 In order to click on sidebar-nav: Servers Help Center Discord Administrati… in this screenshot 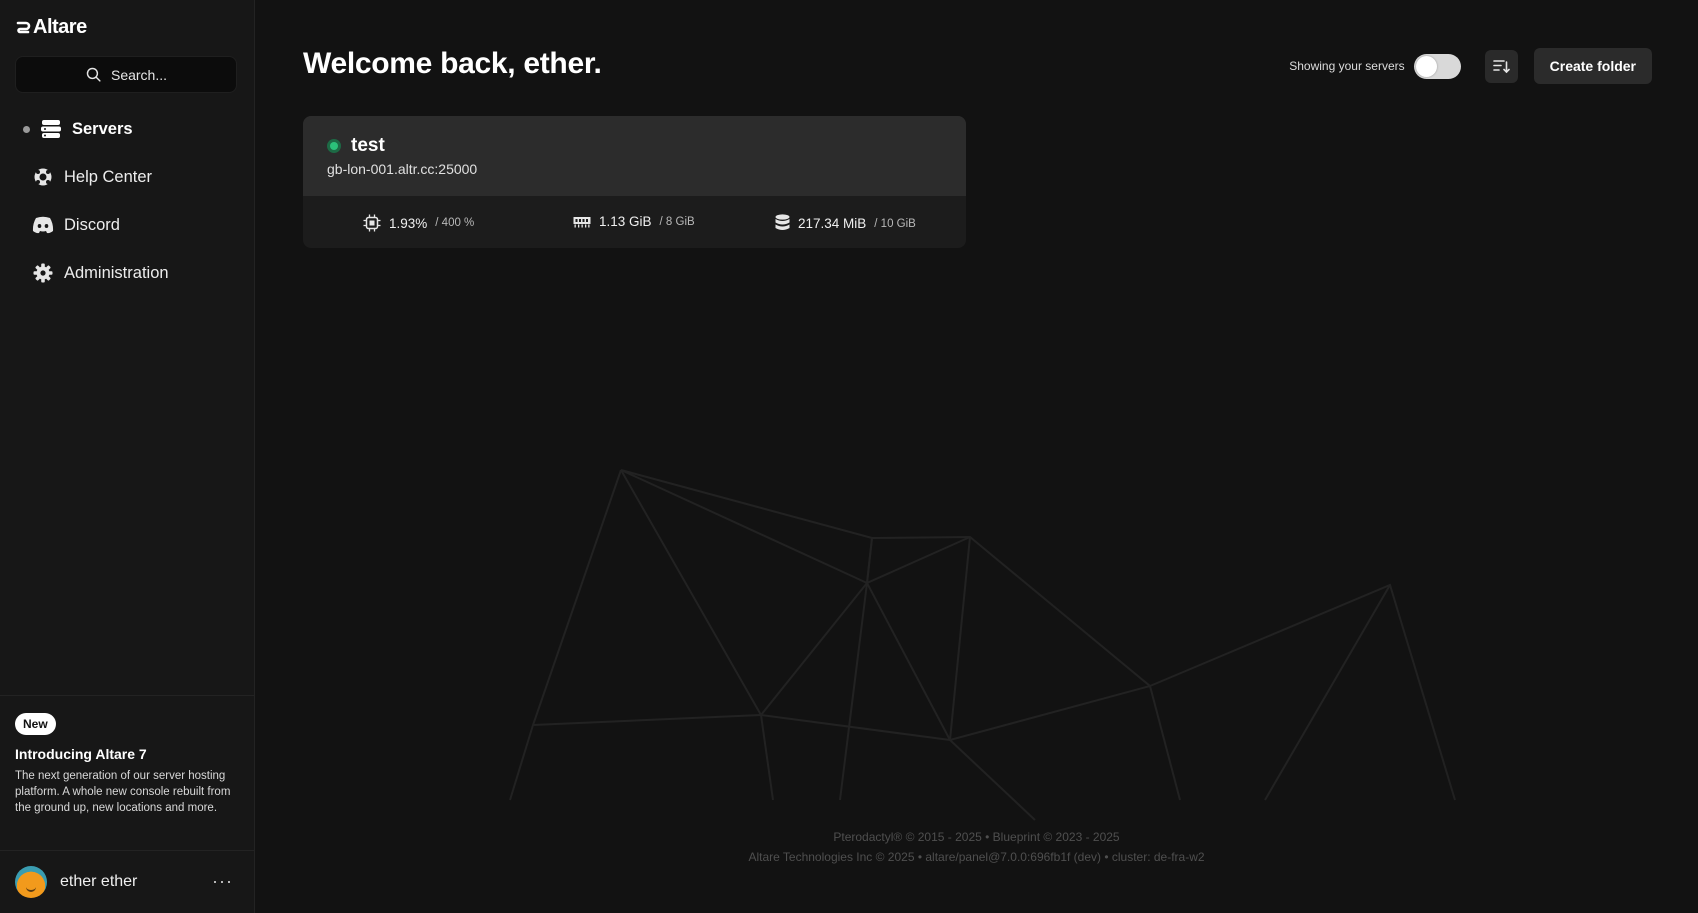, I will do `click(127, 201)`.